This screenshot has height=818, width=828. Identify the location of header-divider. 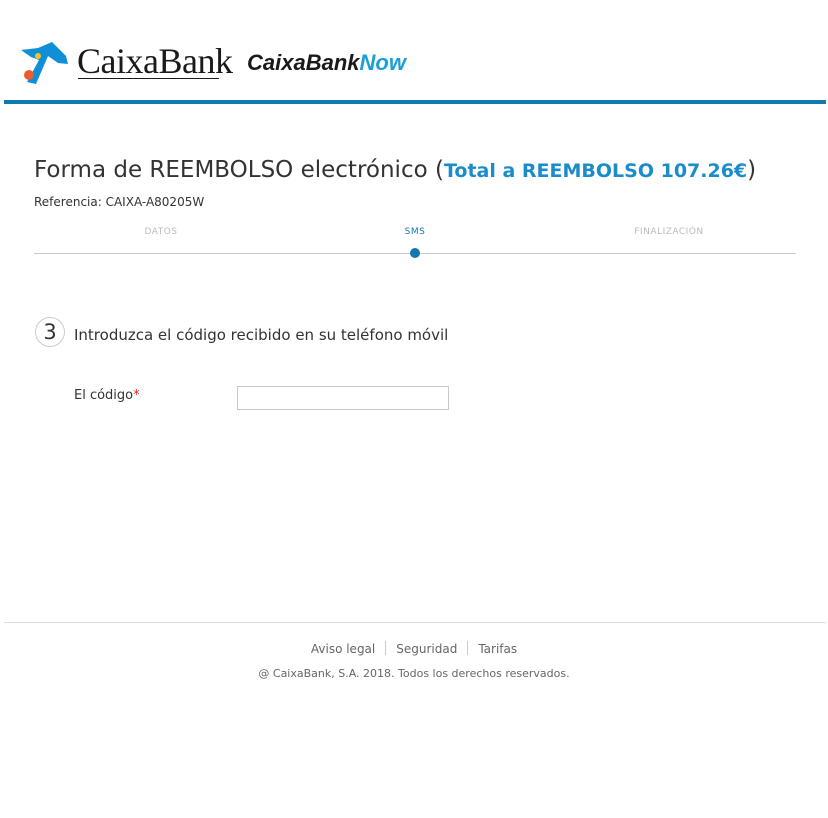
(415, 102).